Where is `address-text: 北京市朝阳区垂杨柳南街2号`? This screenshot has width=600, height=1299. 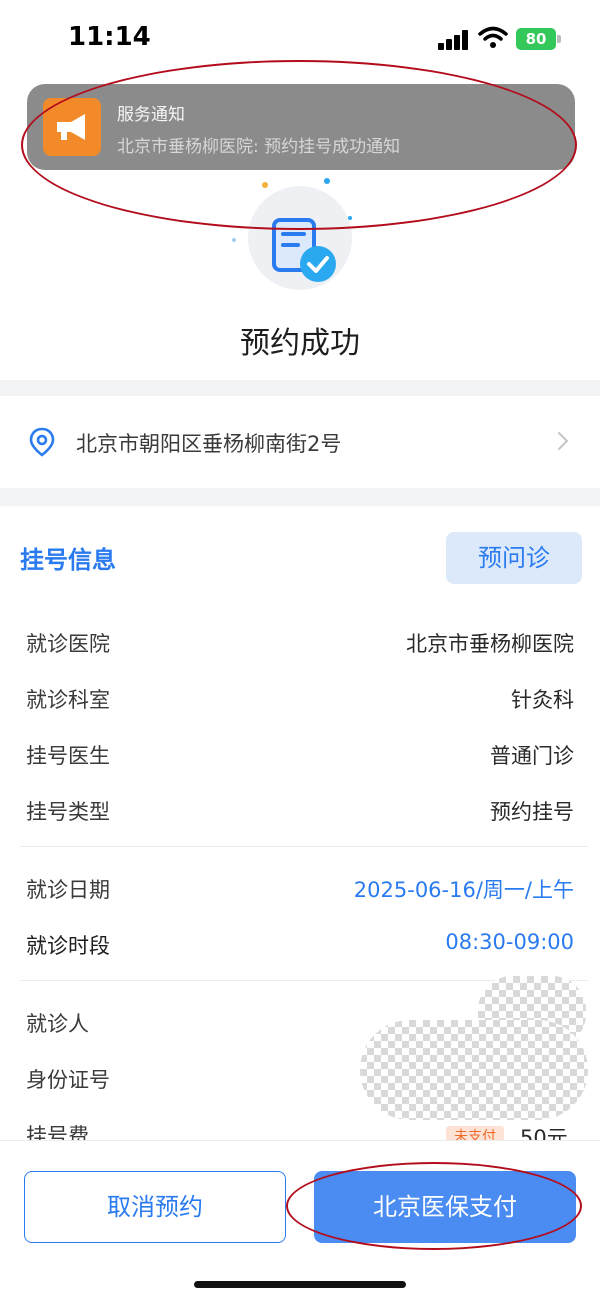
address-text: 北京市朝阳区垂杨柳南街2号 is located at coordinates (209, 444).